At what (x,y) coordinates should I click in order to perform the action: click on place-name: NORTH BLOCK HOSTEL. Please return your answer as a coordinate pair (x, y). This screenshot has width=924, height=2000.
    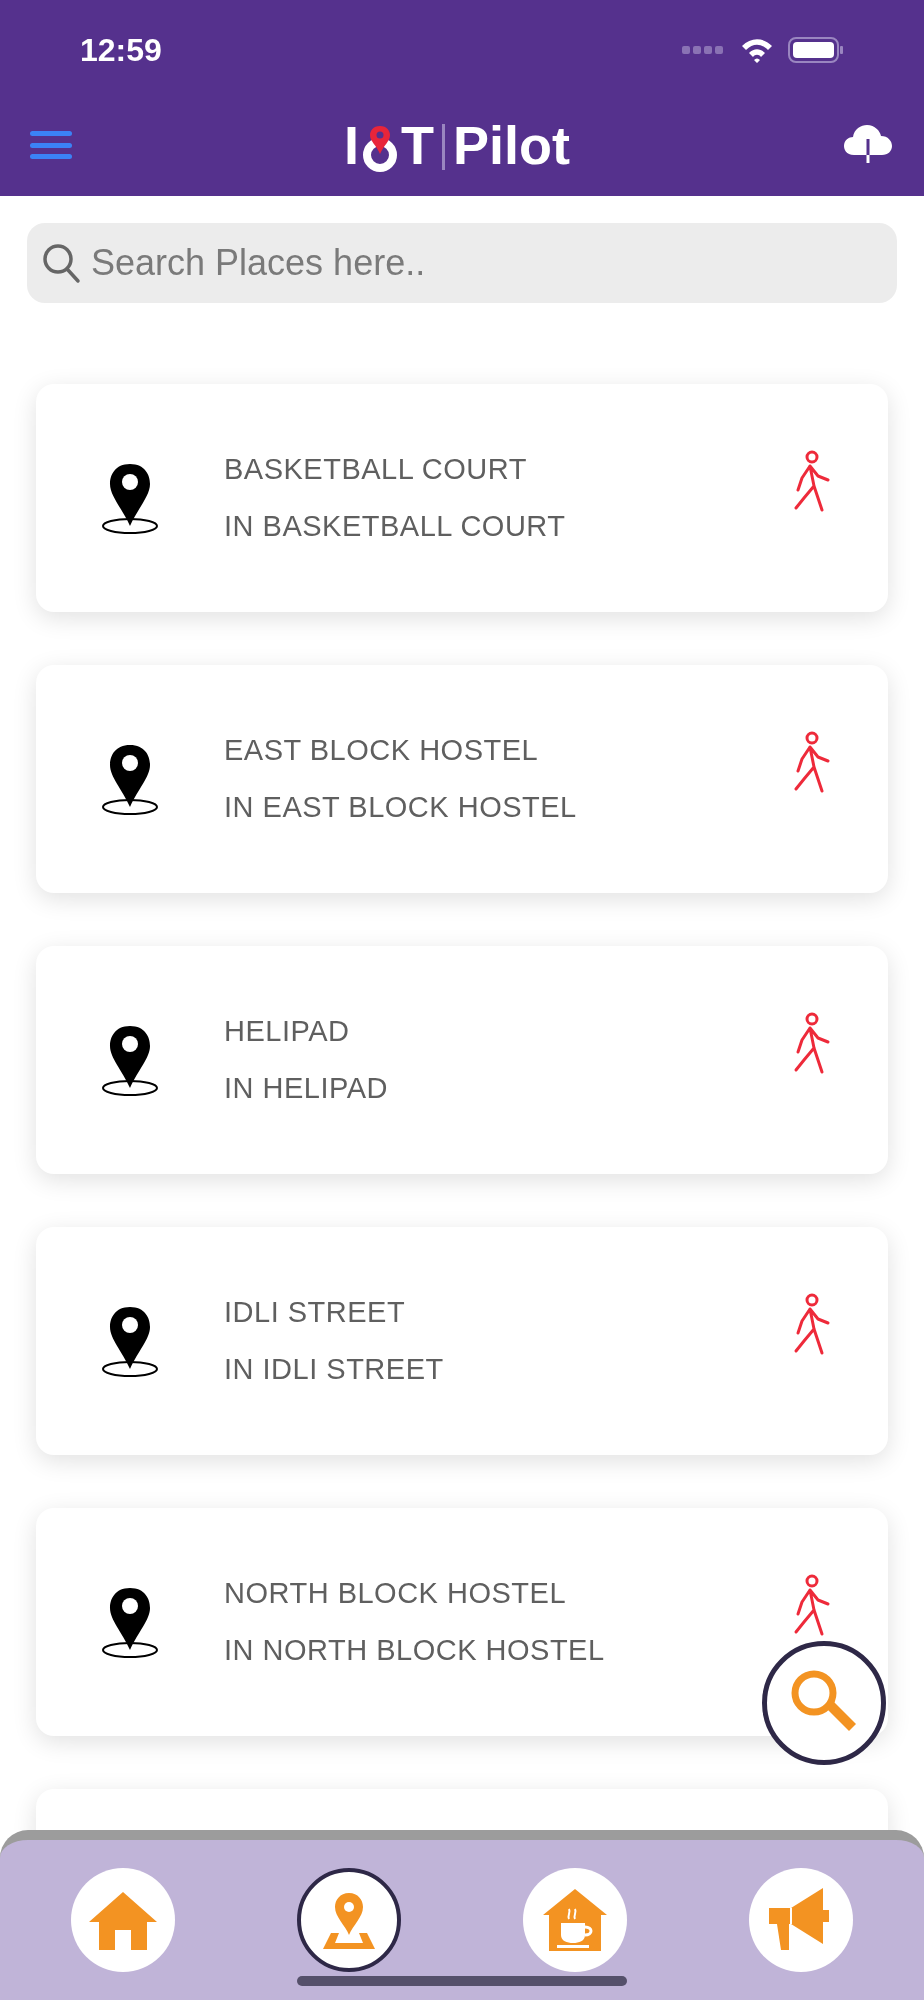
    Looking at the image, I should click on (396, 1593).